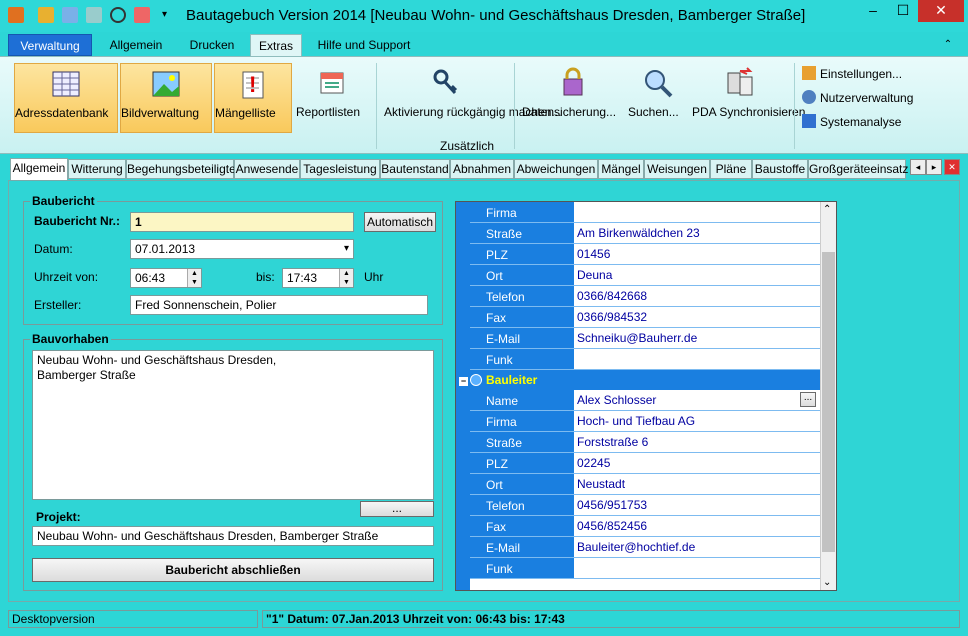  What do you see at coordinates (66, 84) in the screenshot?
I see `address-book-icon` at bounding box center [66, 84].